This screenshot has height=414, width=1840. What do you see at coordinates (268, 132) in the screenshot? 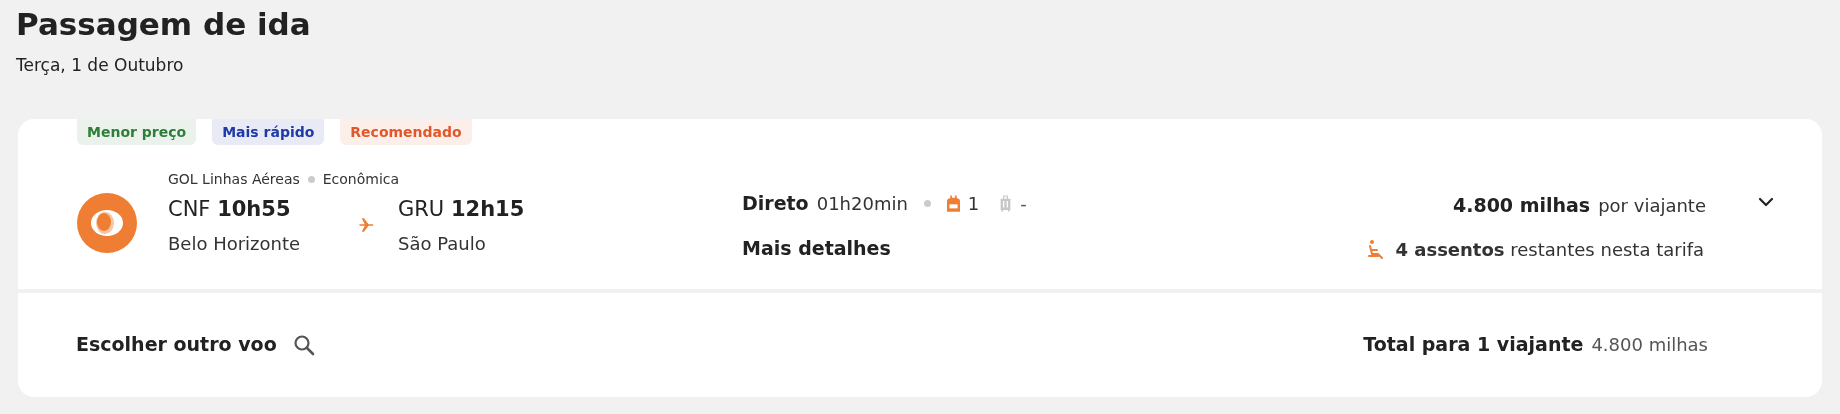
I see `tag: Mais rápido` at bounding box center [268, 132].